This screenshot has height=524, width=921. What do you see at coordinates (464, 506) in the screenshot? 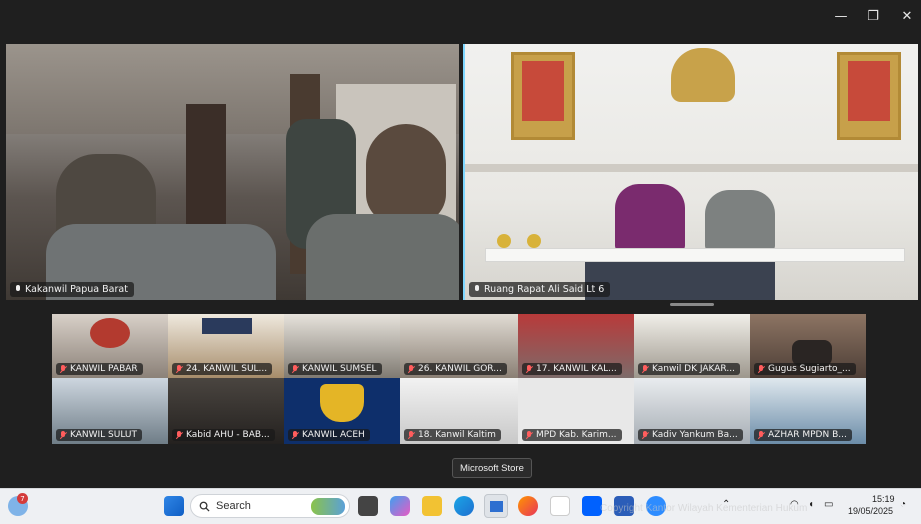
I see `edge-icon` at bounding box center [464, 506].